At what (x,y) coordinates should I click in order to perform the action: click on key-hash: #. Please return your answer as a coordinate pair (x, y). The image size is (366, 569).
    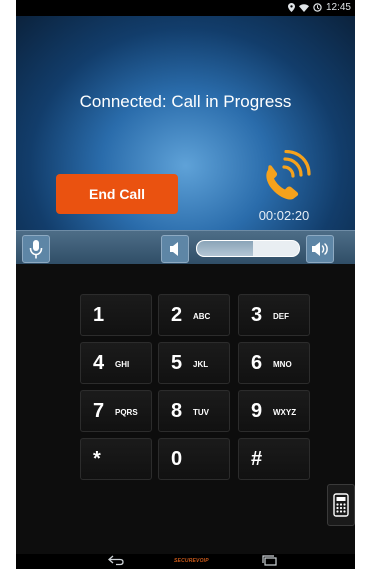
    Looking at the image, I should click on (274, 459).